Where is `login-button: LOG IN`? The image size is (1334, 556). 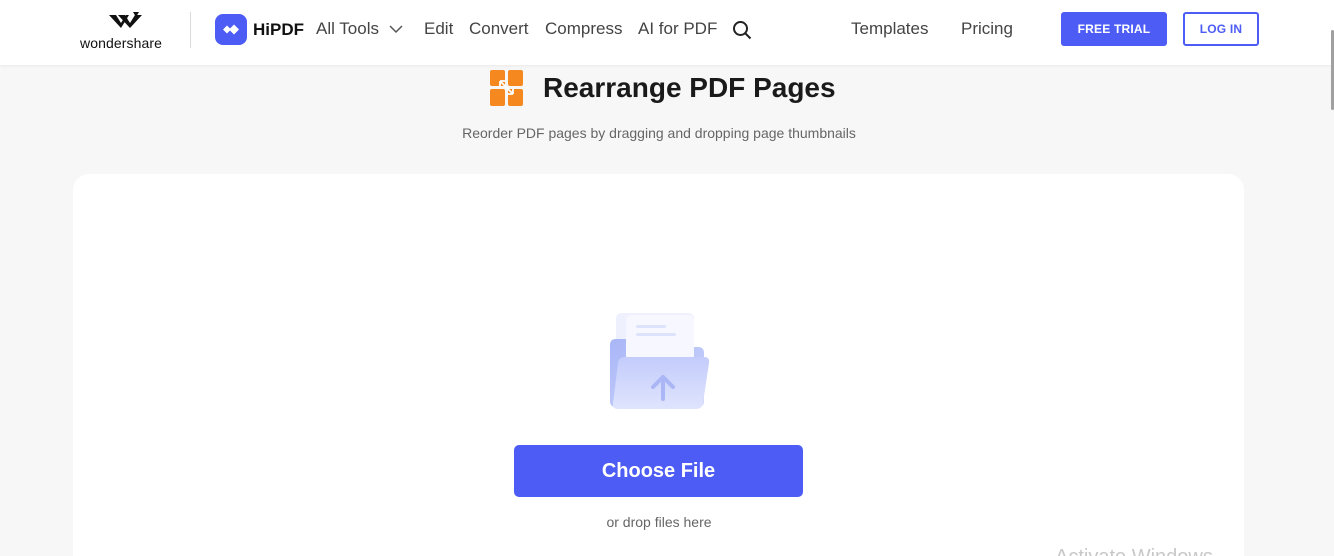 login-button: LOG IN is located at coordinates (1221, 29).